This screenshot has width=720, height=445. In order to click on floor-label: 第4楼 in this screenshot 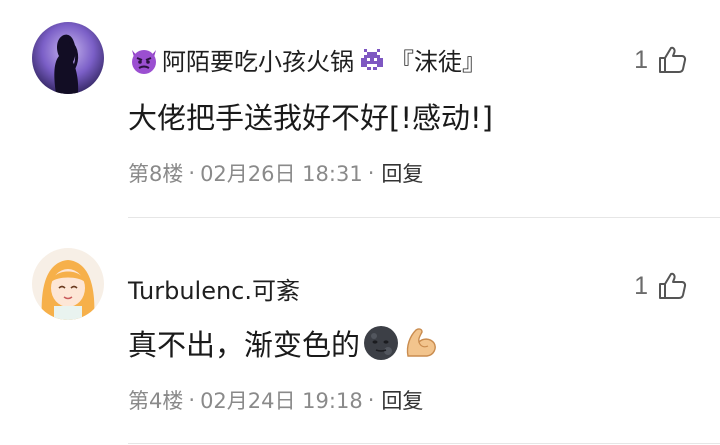, I will do `click(156, 401)`.